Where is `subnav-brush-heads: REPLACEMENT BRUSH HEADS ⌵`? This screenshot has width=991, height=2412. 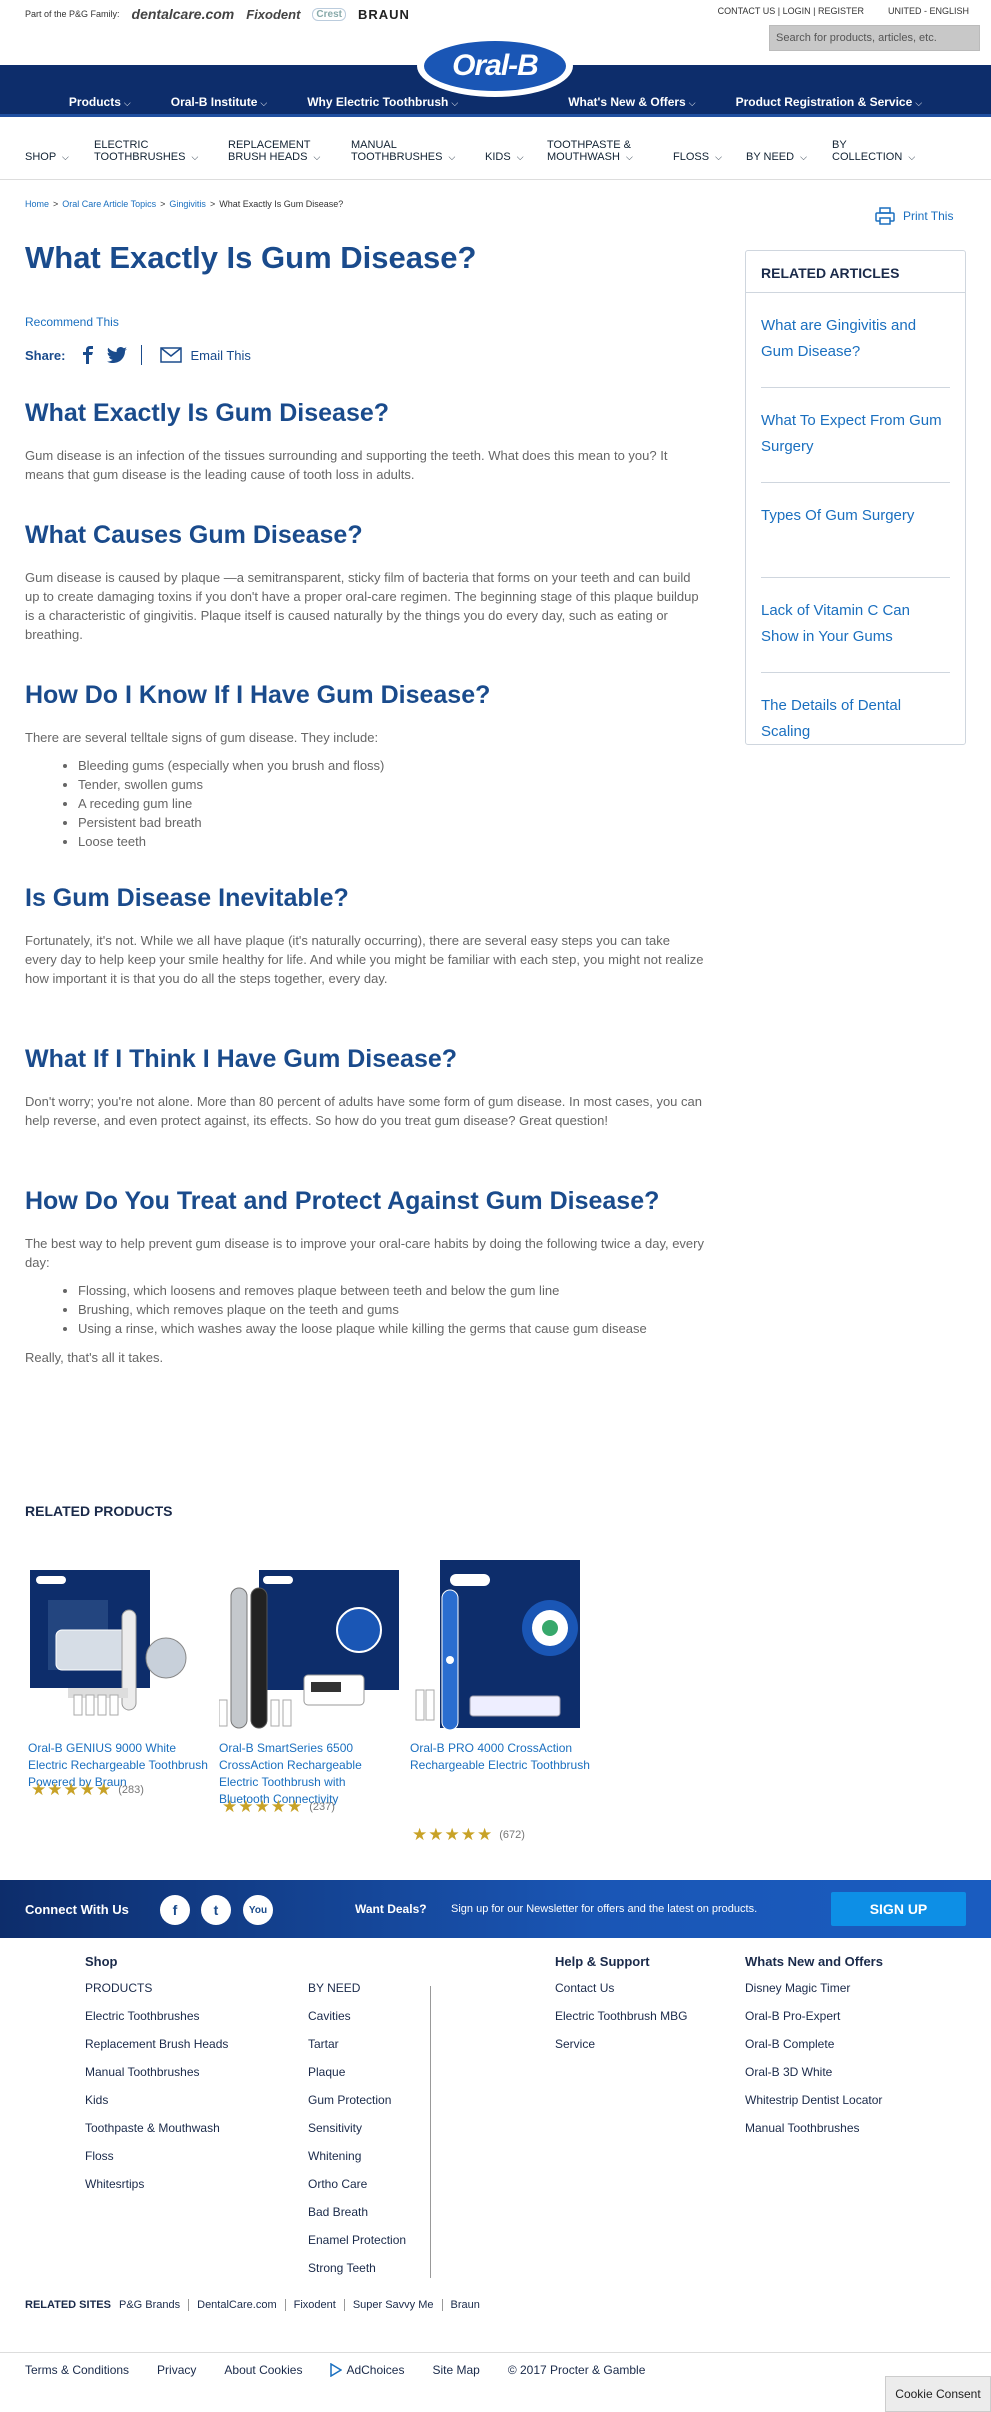 subnav-brush-heads: REPLACEMENT BRUSH HEADS ⌵ is located at coordinates (274, 151).